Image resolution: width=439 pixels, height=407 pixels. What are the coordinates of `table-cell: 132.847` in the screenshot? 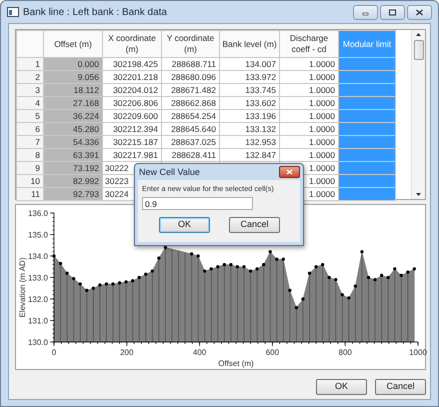 It's located at (250, 155).